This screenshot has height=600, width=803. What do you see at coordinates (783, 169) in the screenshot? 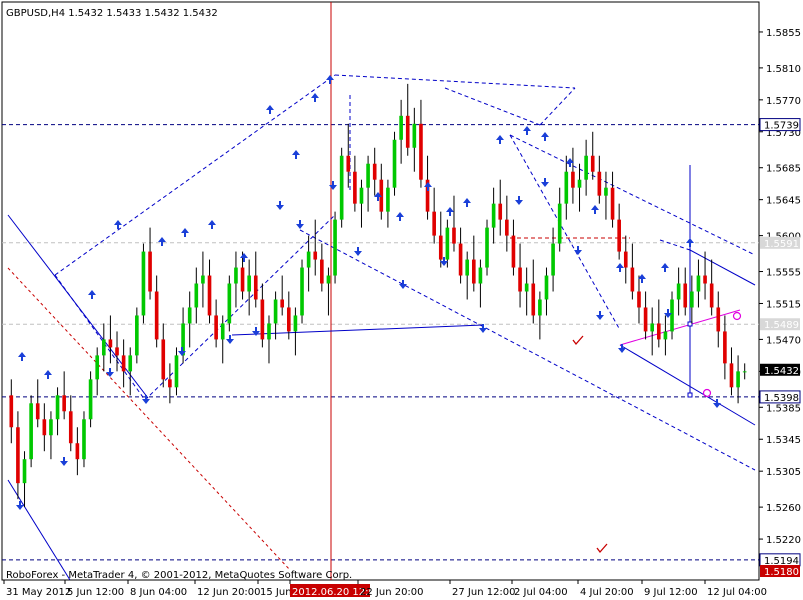
I see `y-tick-label: 1.5685` at bounding box center [783, 169].